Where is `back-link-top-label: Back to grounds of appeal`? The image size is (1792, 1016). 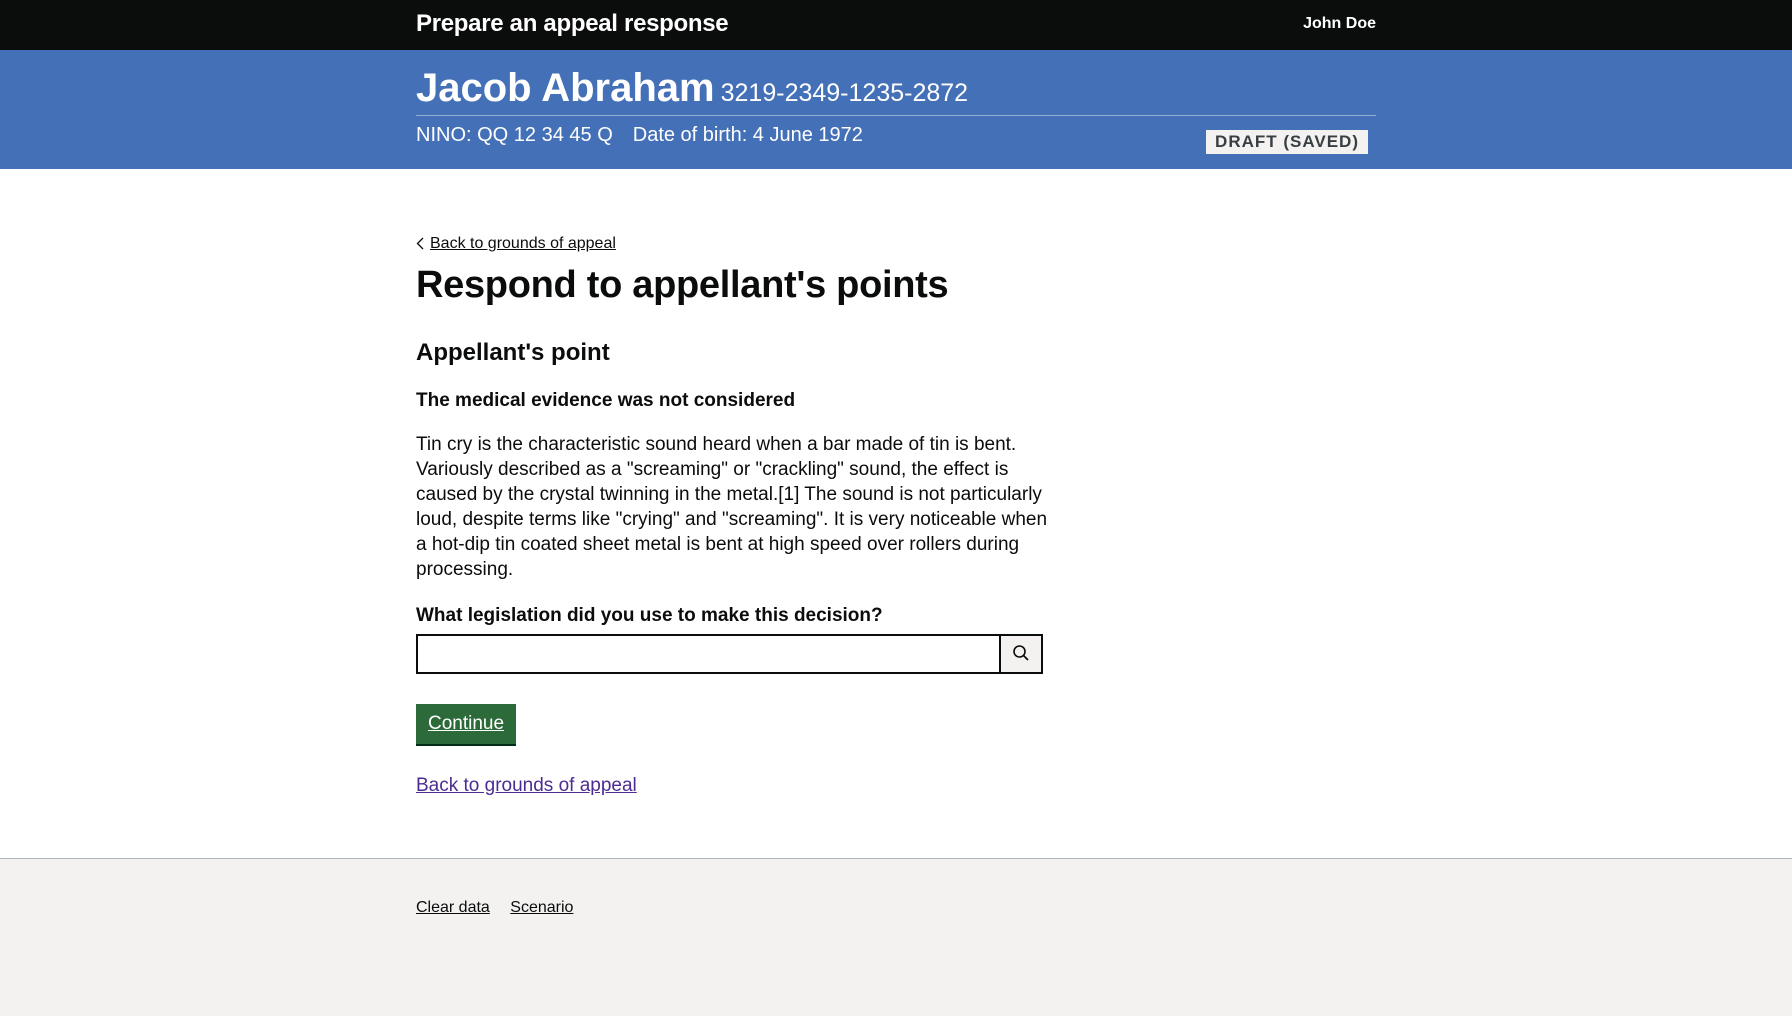 back-link-top-label: Back to grounds of appeal is located at coordinates (523, 243).